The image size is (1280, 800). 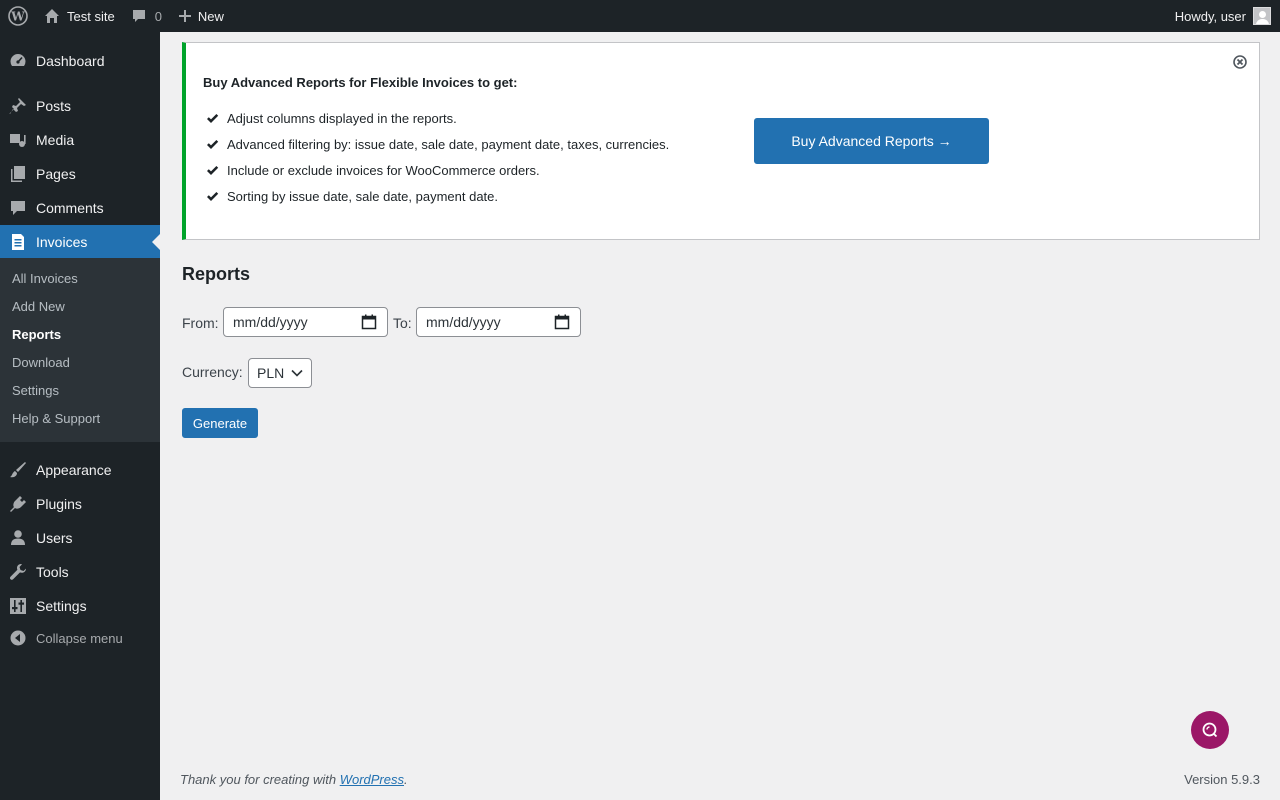 I want to click on brush-icon, so click(x=18, y=470).